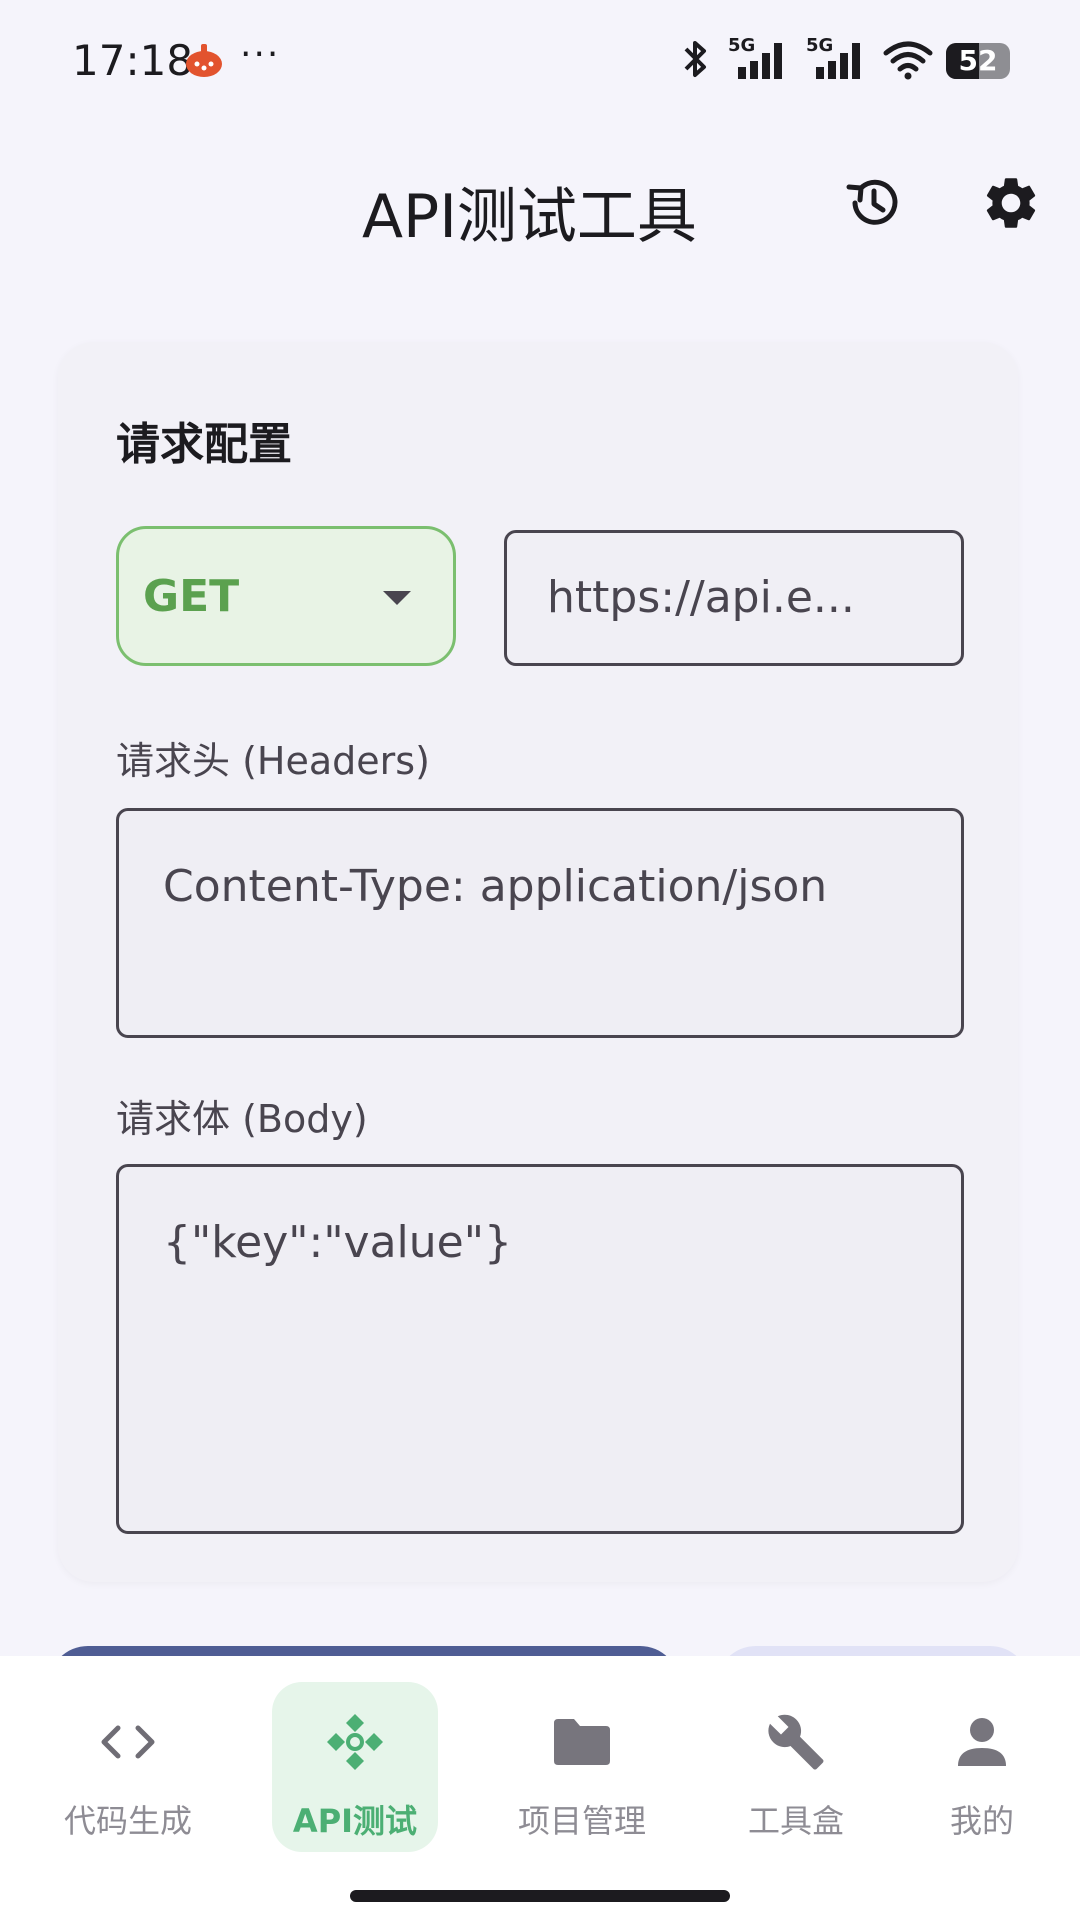 The image size is (1080, 1920). What do you see at coordinates (128, 1742) in the screenshot?
I see `code-icon` at bounding box center [128, 1742].